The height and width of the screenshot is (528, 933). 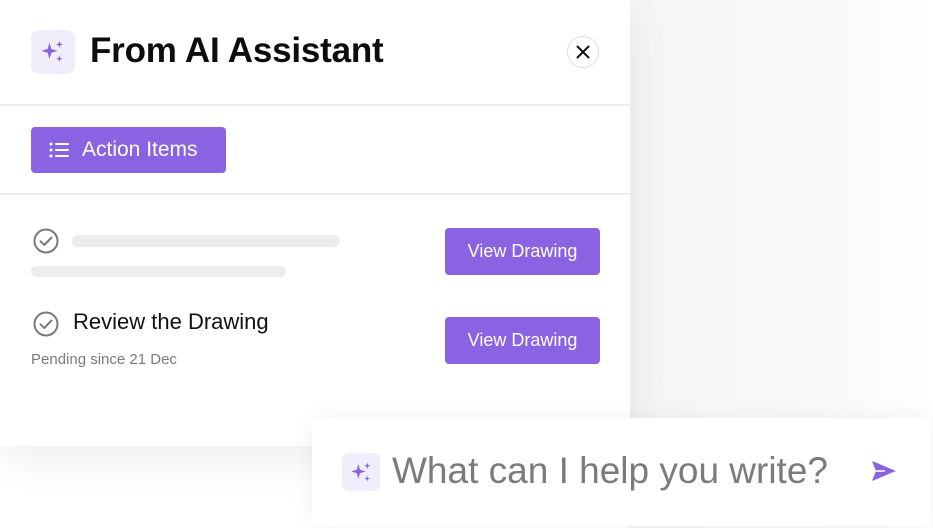 I want to click on panel-title: From AI Assistant, so click(x=237, y=50).